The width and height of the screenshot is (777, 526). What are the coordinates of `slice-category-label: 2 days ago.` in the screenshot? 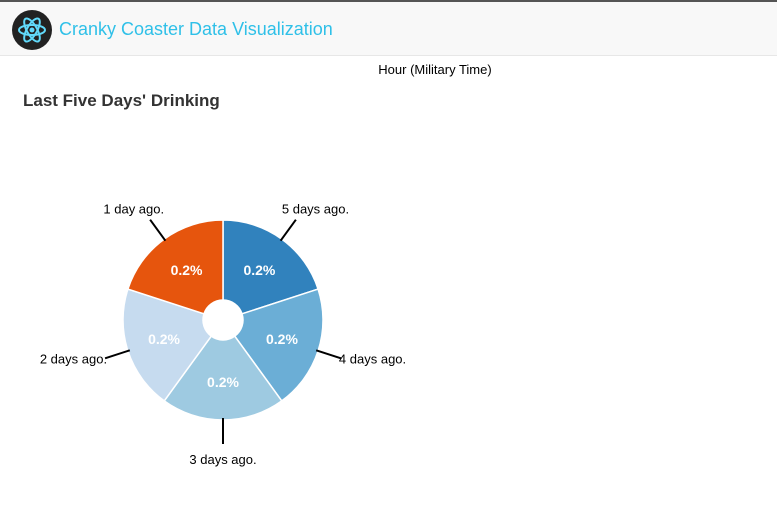 It's located at (73, 358).